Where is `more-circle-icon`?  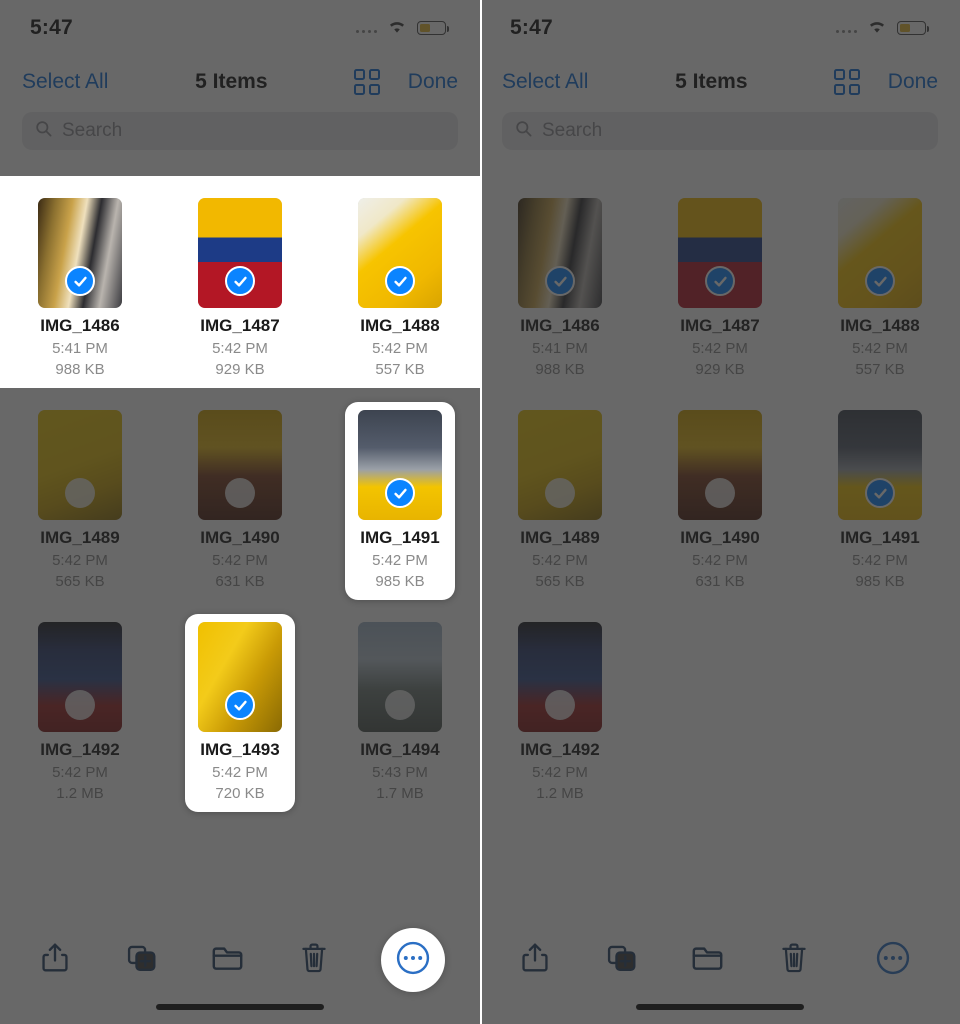 more-circle-icon is located at coordinates (893, 960).